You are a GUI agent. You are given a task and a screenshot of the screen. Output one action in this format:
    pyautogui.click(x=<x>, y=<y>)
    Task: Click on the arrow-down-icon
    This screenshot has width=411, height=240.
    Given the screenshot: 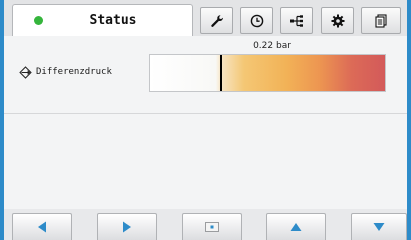 What is the action you would take?
    pyautogui.click(x=379, y=227)
    